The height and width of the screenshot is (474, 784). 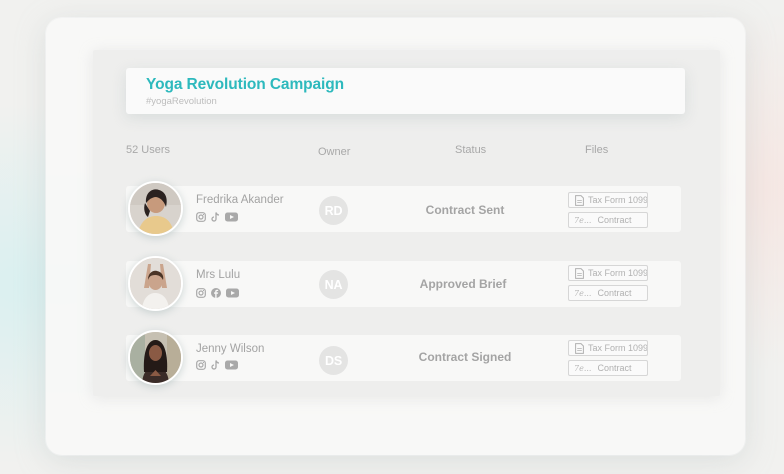 I want to click on files-column-header: Files, so click(x=596, y=150).